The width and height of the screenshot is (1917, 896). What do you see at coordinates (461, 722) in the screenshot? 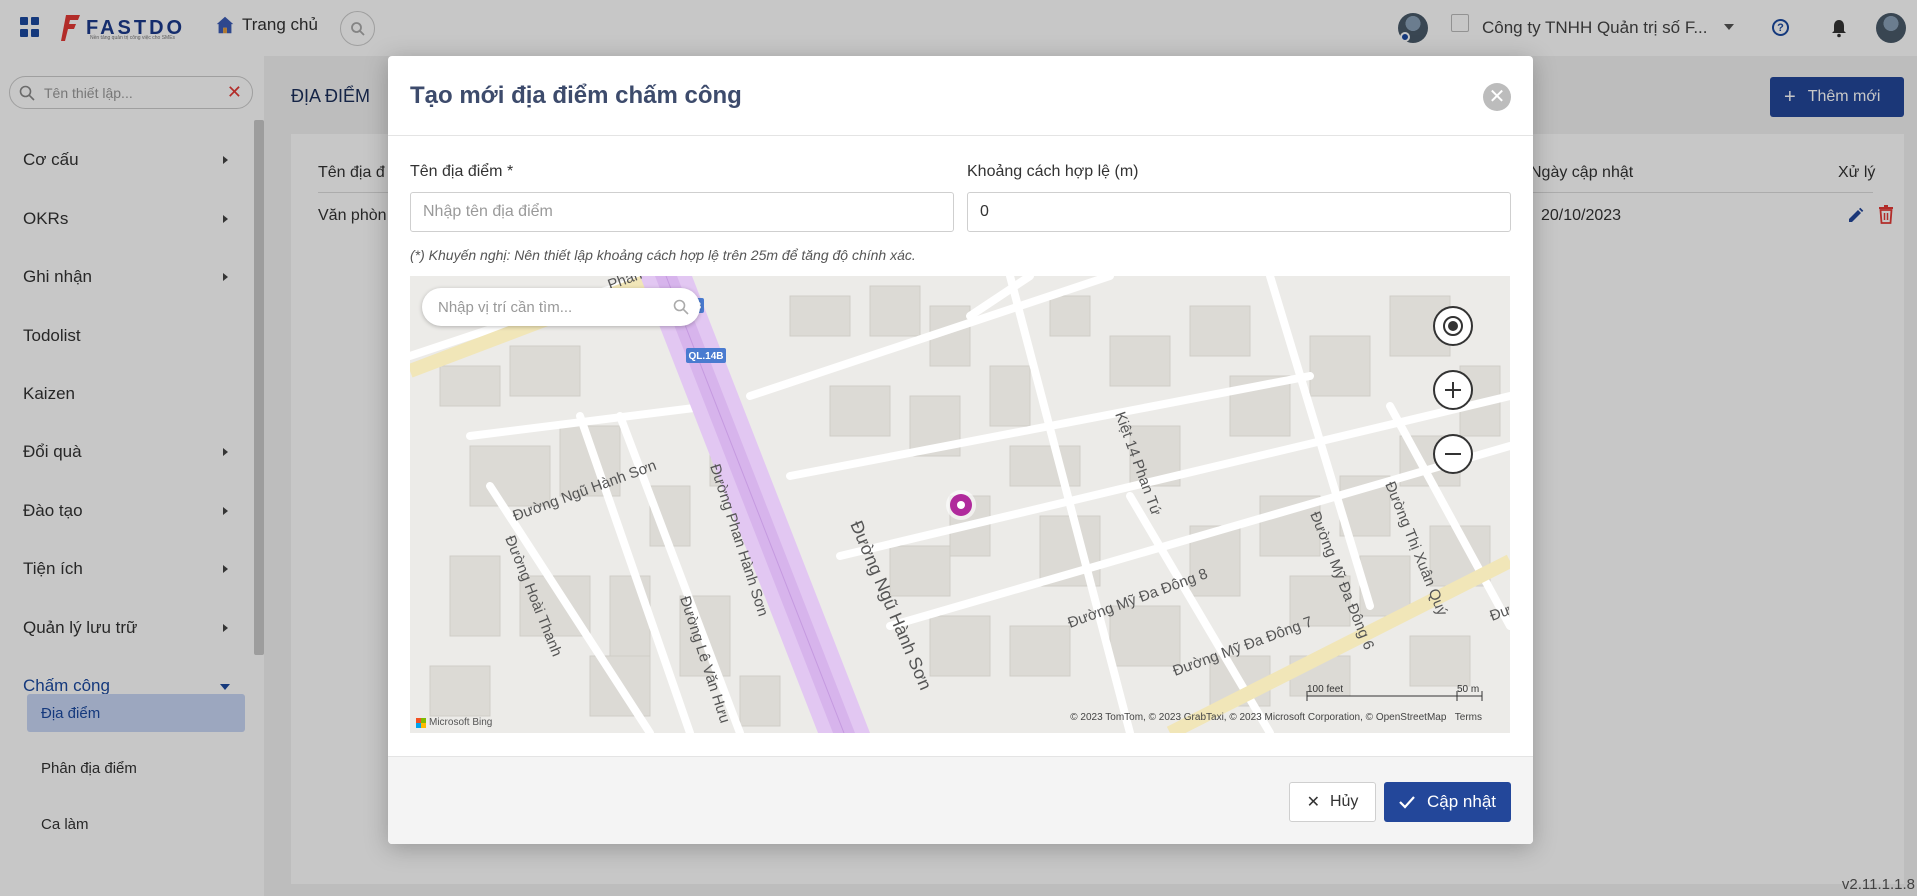
I see `bing-label: Microsoft Bing` at bounding box center [461, 722].